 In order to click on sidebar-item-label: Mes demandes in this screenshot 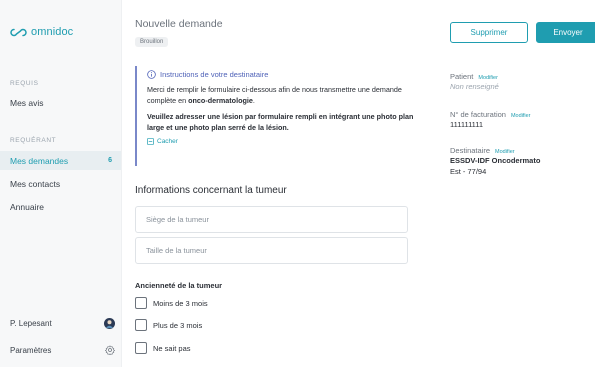, I will do `click(39, 160)`.